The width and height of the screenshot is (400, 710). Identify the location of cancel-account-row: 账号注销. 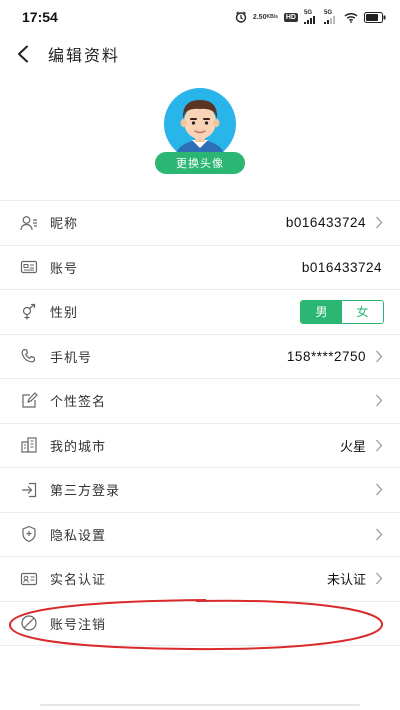
(200, 624).